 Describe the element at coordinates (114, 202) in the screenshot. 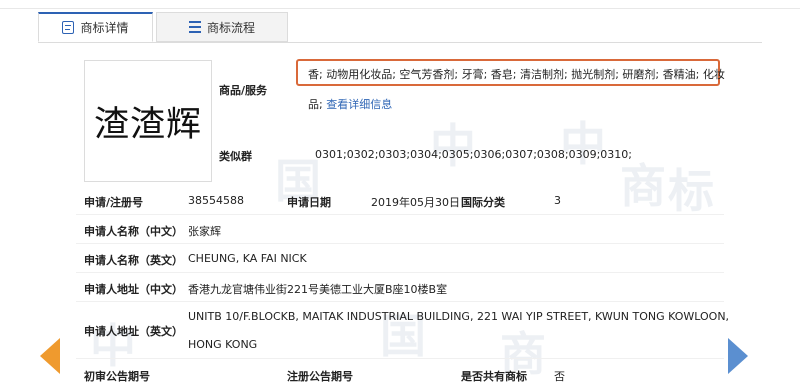

I see `reg-no-label: 申请/注册号` at that location.